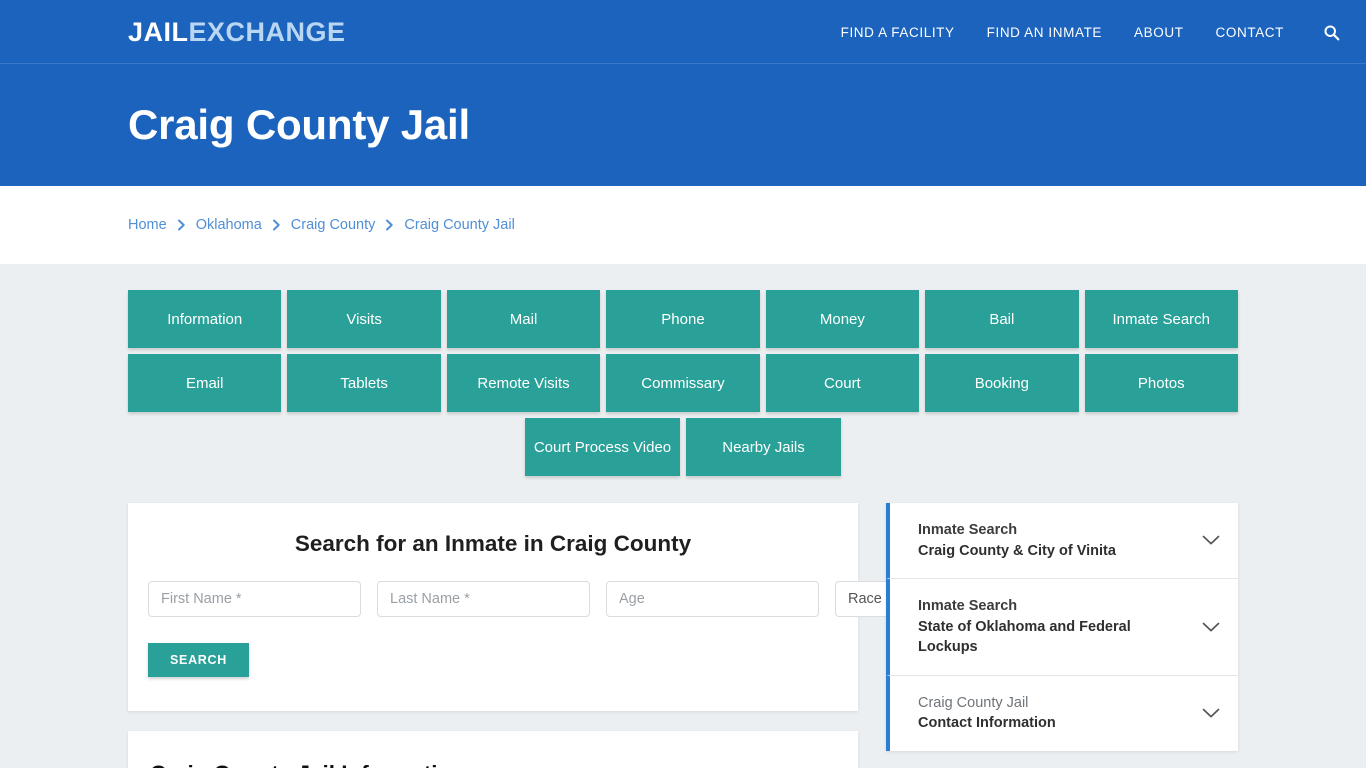 This screenshot has width=1366, height=768. What do you see at coordinates (158, 31) in the screenshot?
I see `logo-text-primary: JAIL` at bounding box center [158, 31].